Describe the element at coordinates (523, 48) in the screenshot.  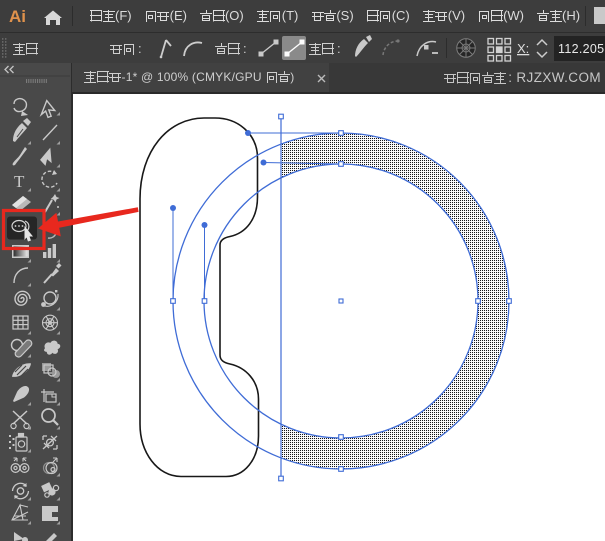
I see `svg-text: X:` at that location.